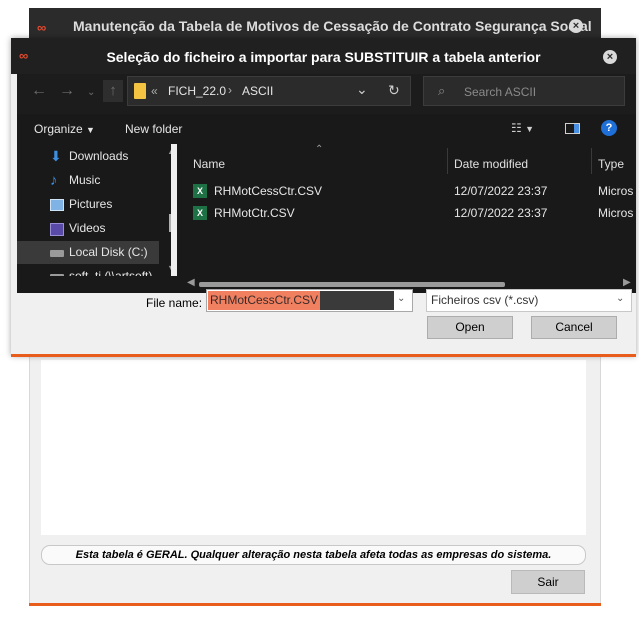  I want to click on file-type-select: Ficheiros csv (*.csv) ⌄, so click(529, 300).